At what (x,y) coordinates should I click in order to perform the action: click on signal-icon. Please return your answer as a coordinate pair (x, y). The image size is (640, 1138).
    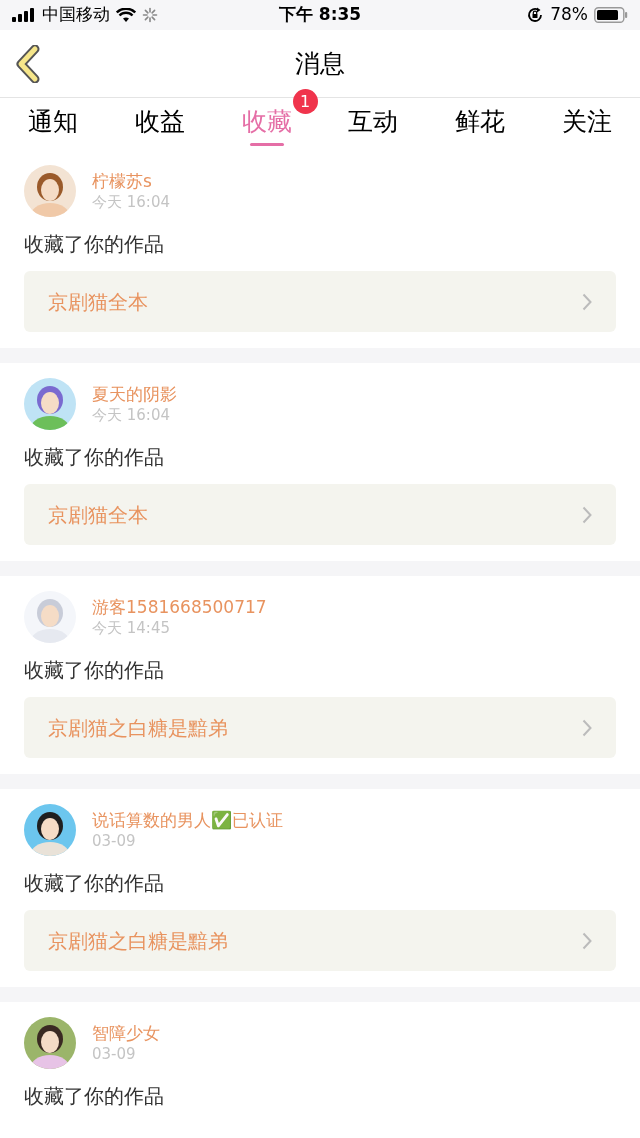
    Looking at the image, I should click on (24, 15).